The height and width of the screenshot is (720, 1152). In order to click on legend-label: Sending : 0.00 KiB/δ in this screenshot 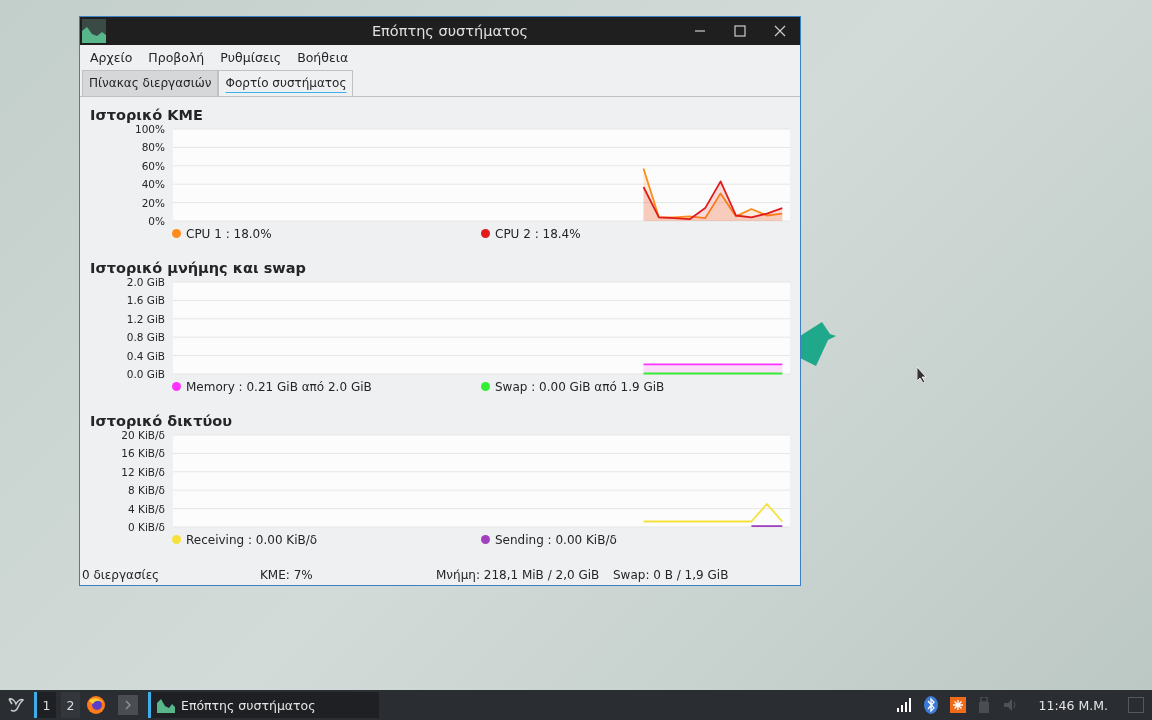, I will do `click(556, 539)`.